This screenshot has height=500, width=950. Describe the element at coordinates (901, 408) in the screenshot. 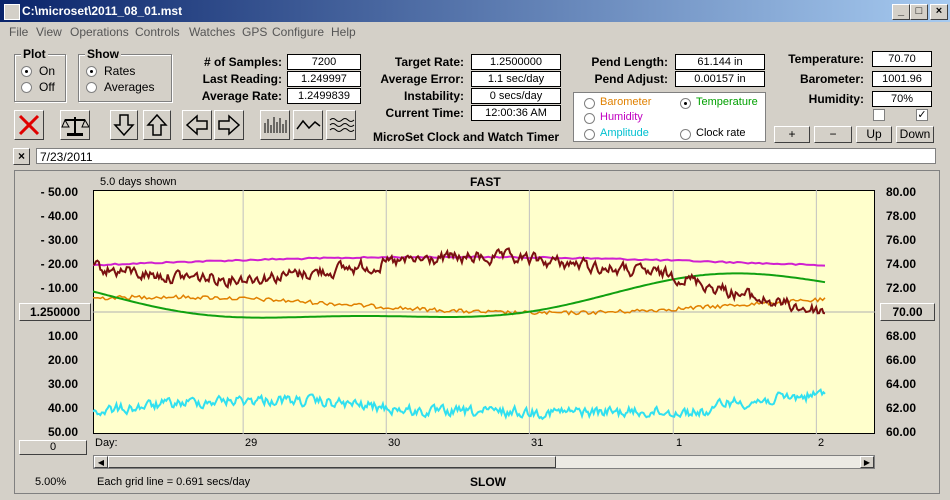

I see `y-tick-right-8: 62.00` at that location.